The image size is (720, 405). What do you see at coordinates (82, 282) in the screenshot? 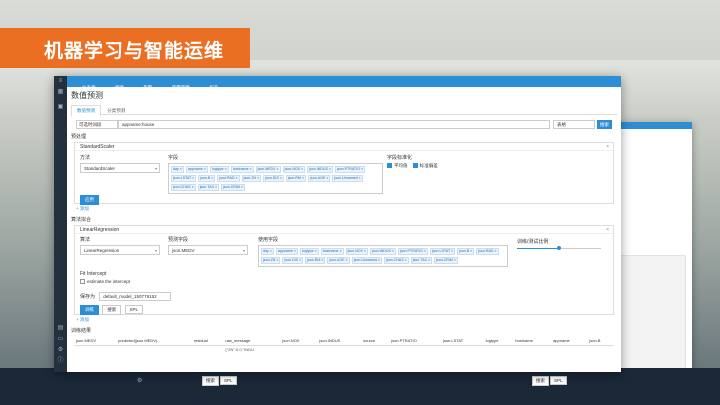
I see `intercept-checkbox` at bounding box center [82, 282].